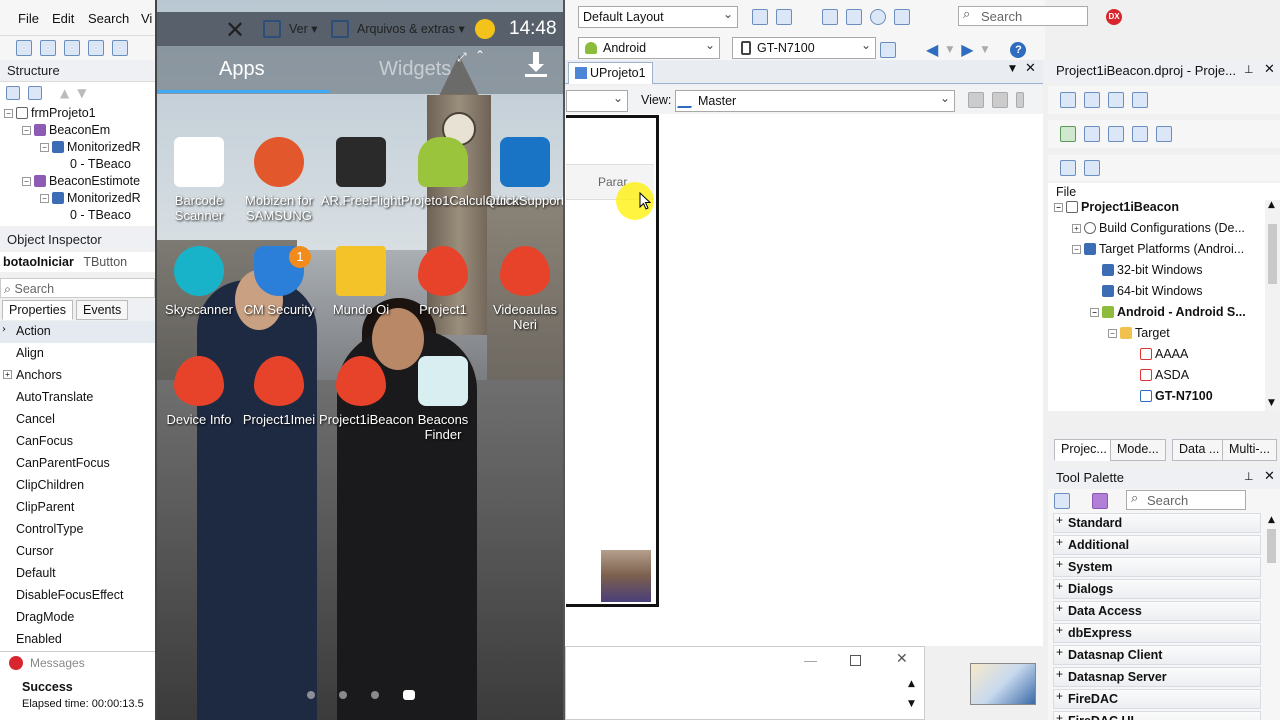 This screenshot has height=720, width=1280. What do you see at coordinates (77, 442) in the screenshot?
I see `property-row: CanFocus` at bounding box center [77, 442].